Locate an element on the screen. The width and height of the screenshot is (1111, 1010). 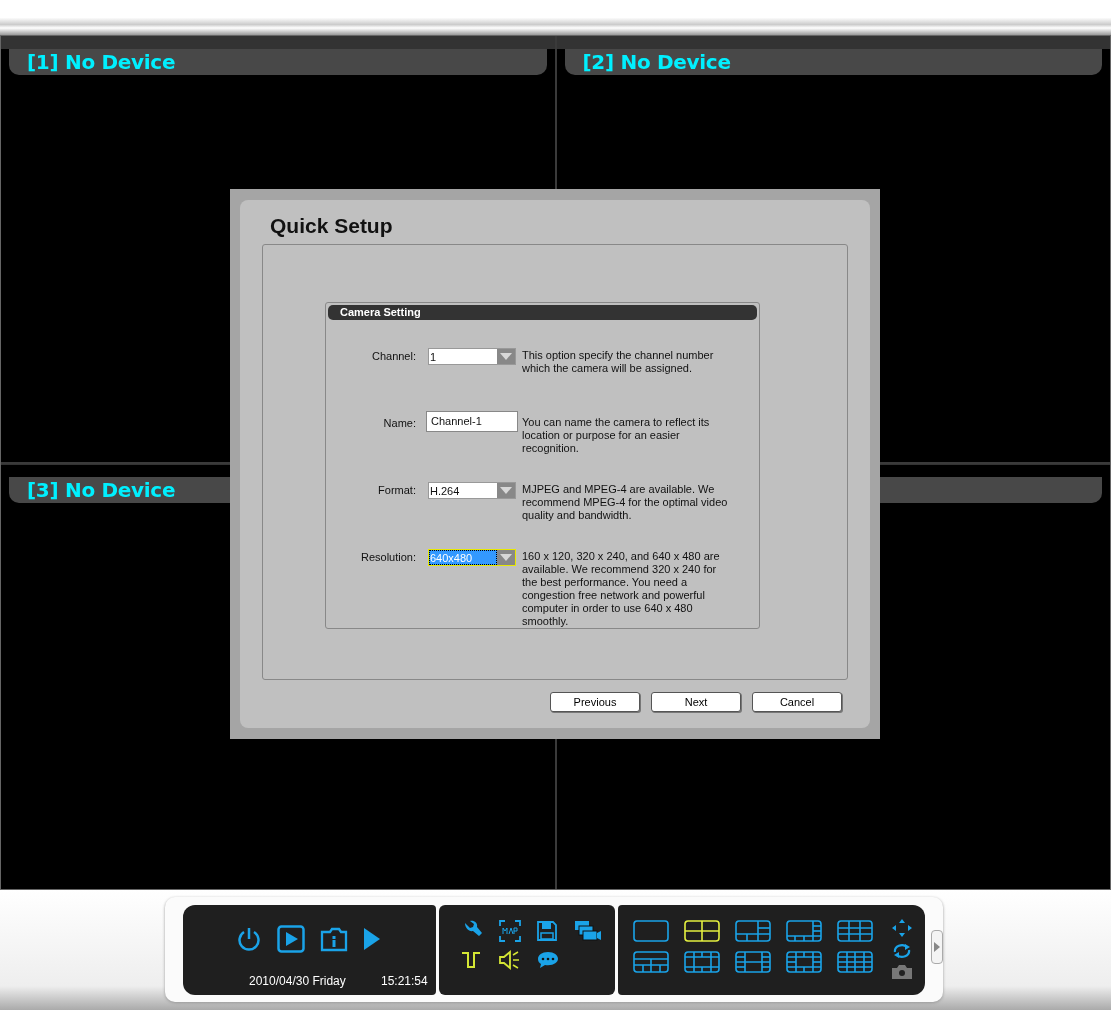
time-text: 15:21:54 is located at coordinates (404, 981).